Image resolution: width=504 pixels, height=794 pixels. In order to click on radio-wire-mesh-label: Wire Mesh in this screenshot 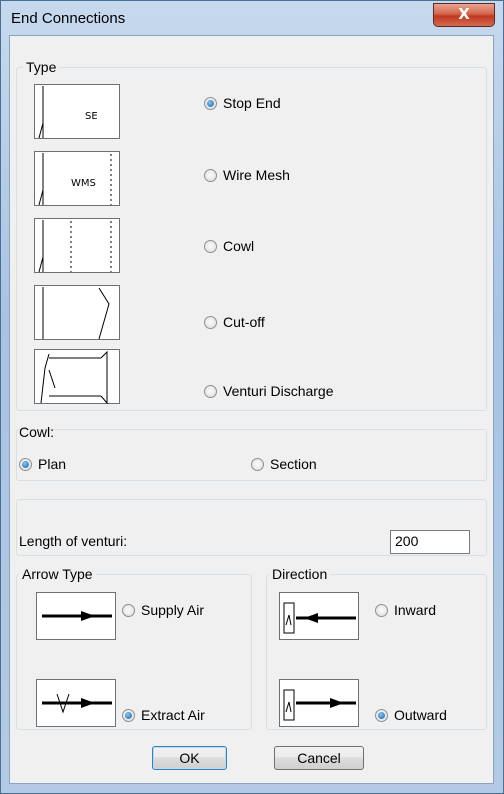, I will do `click(256, 175)`.